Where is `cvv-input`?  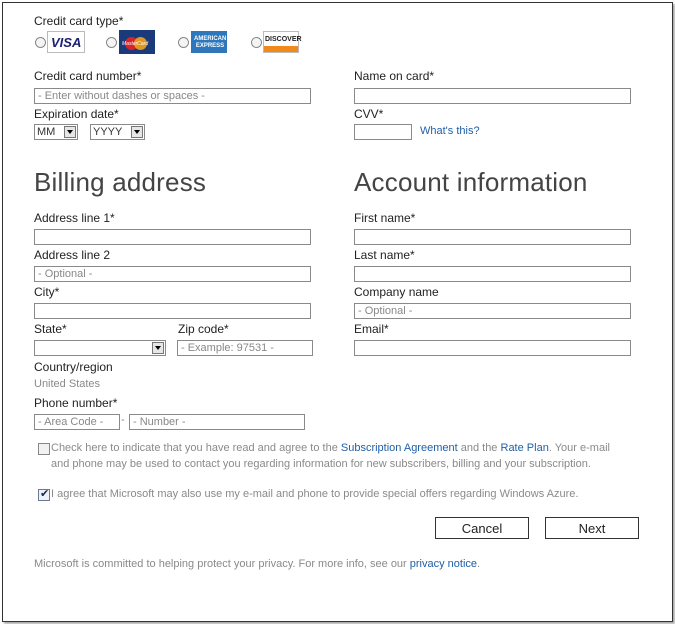 cvv-input is located at coordinates (383, 132).